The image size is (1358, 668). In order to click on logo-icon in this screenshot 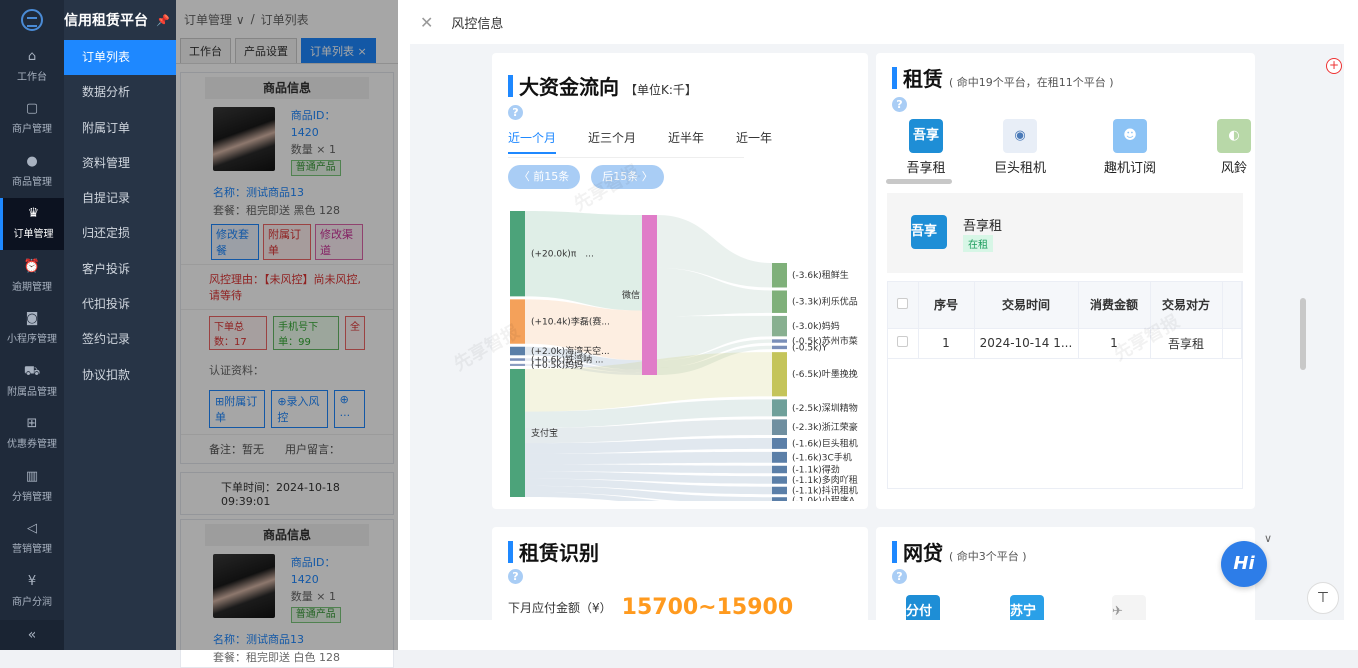, I will do `click(32, 20)`.